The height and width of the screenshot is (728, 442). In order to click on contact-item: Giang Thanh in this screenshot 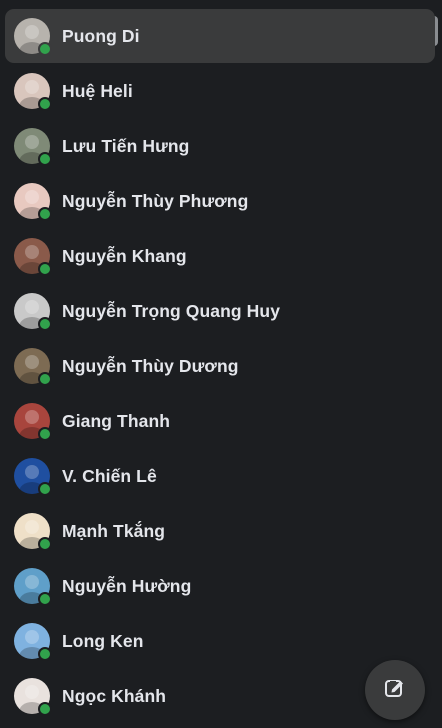, I will do `click(220, 421)`.